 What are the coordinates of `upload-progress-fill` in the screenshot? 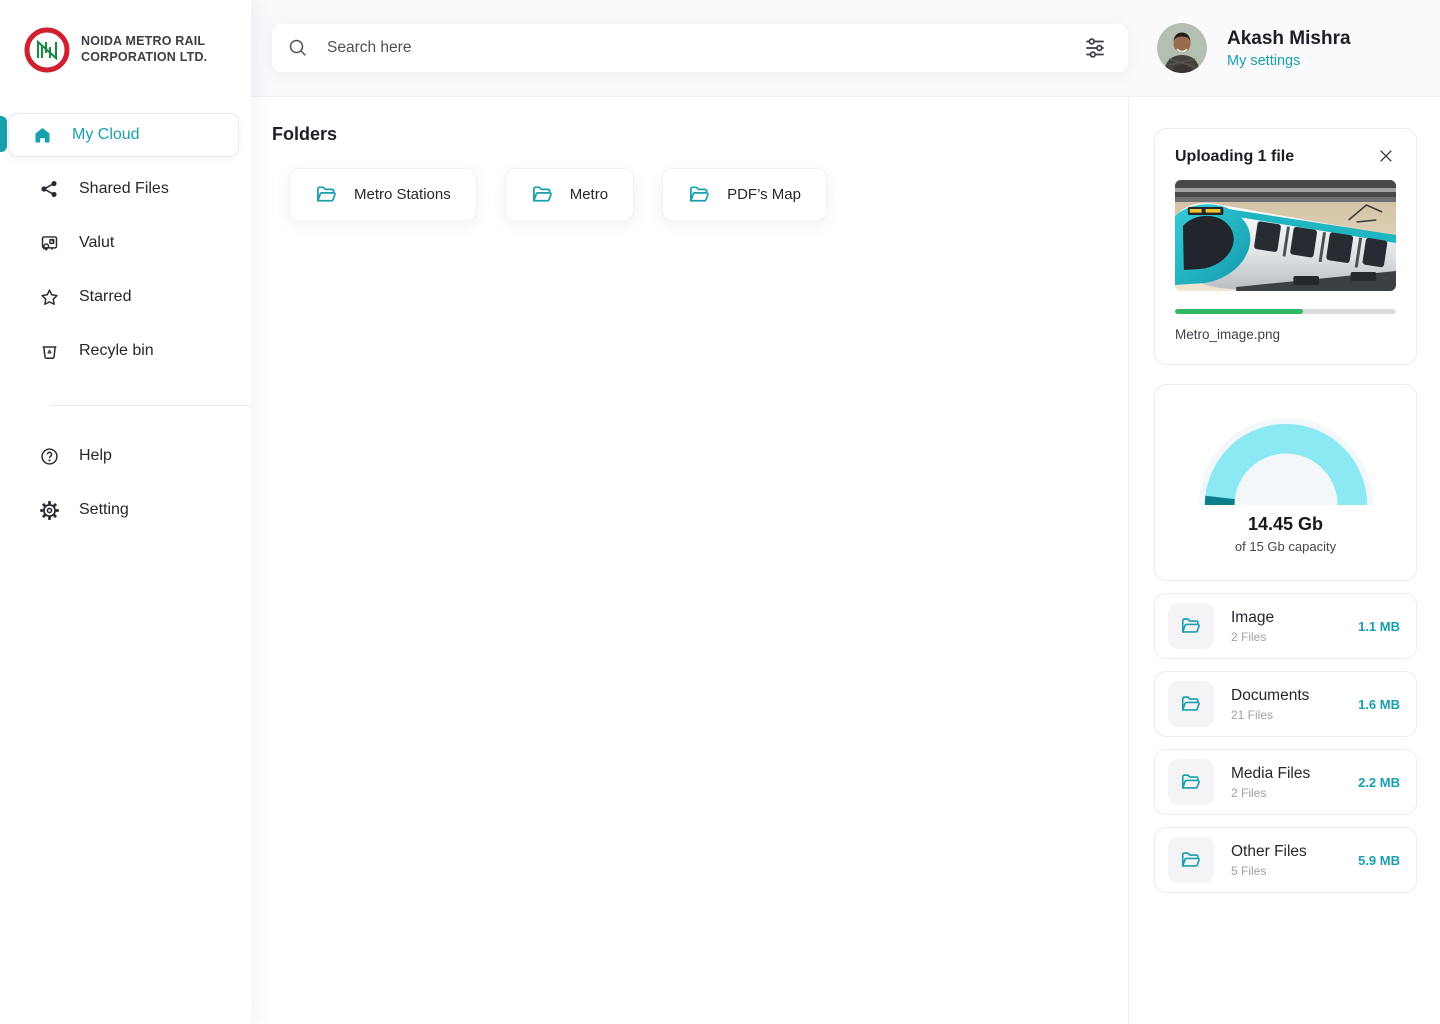 It's located at (1239, 311).